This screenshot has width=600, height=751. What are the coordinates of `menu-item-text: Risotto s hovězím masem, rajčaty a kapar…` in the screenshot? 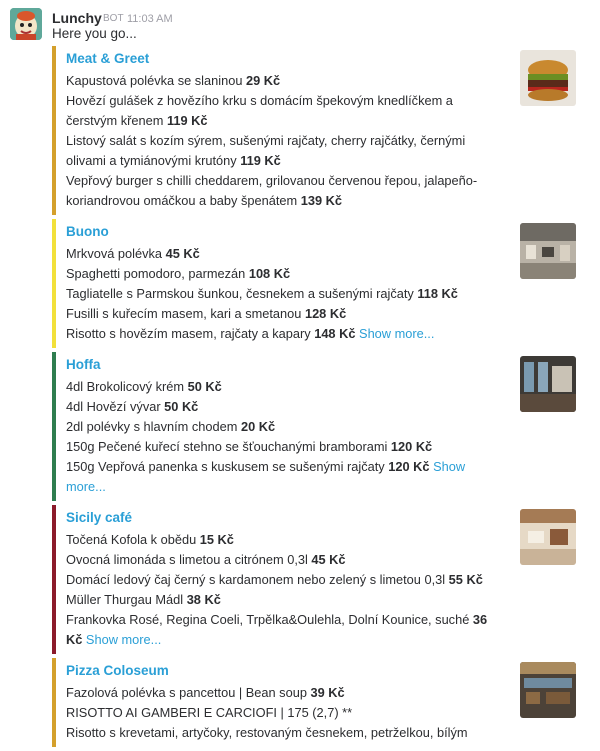 It's located at (190, 333).